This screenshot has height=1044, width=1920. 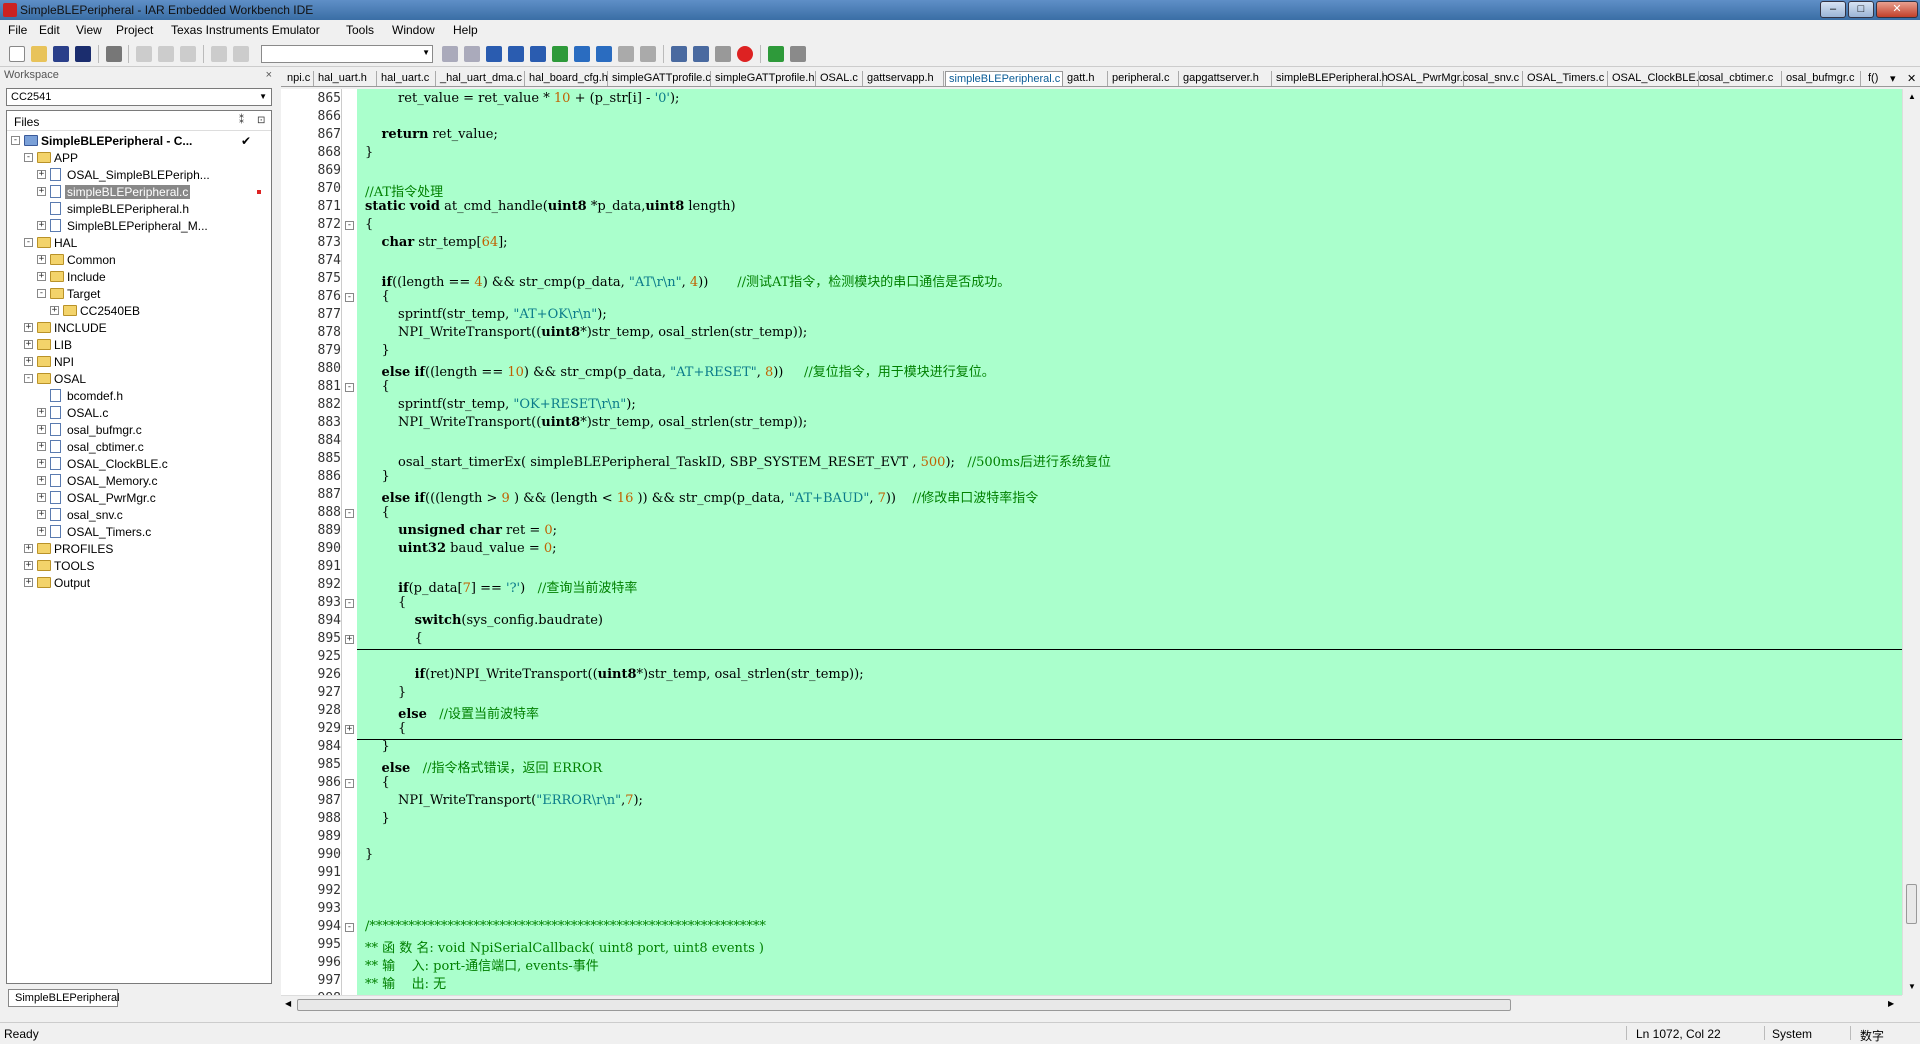 I want to click on chevron-down-icon: ▼, so click(x=263, y=96).